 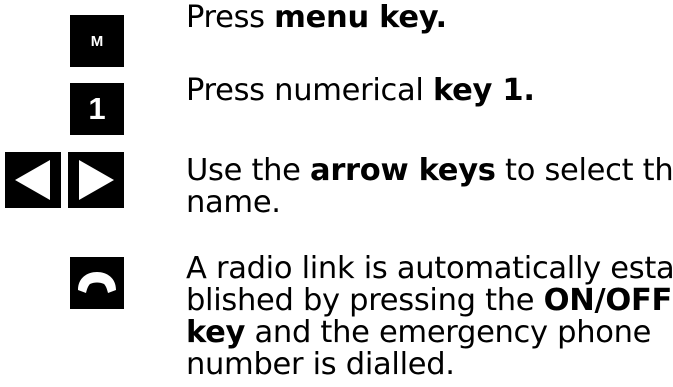 I want to click on arrow-left-key-icon, so click(x=33, y=180).